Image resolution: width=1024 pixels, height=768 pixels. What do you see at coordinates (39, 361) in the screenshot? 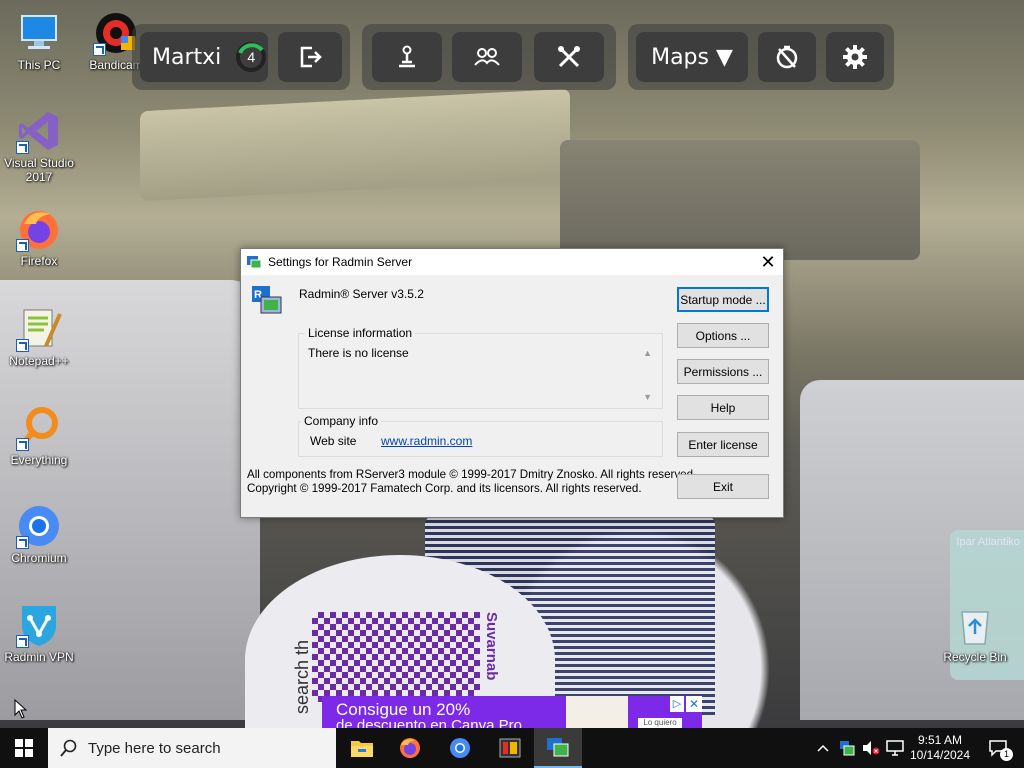
I see `desktop-icon-label: Notepad++` at bounding box center [39, 361].